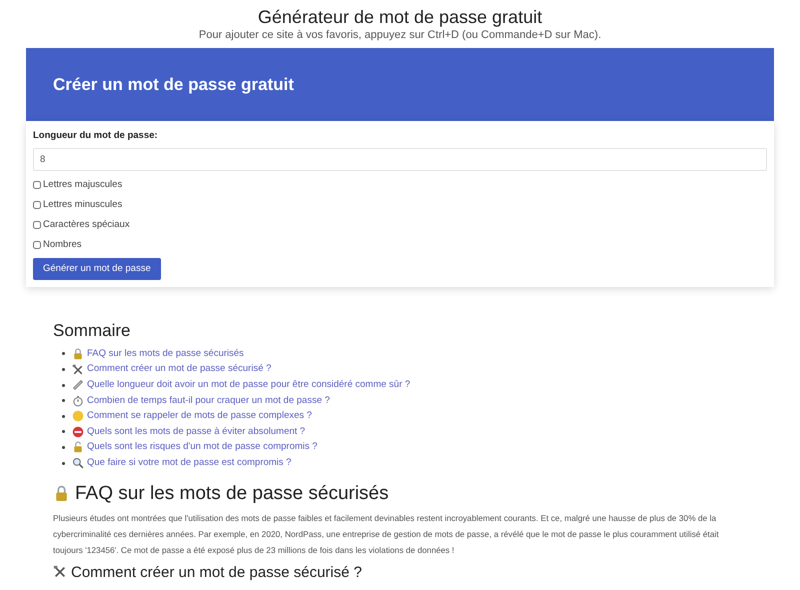  What do you see at coordinates (199, 416) in the screenshot?
I see `toc-link: Comment se rappeler de mots de passe complexes ?` at bounding box center [199, 416].